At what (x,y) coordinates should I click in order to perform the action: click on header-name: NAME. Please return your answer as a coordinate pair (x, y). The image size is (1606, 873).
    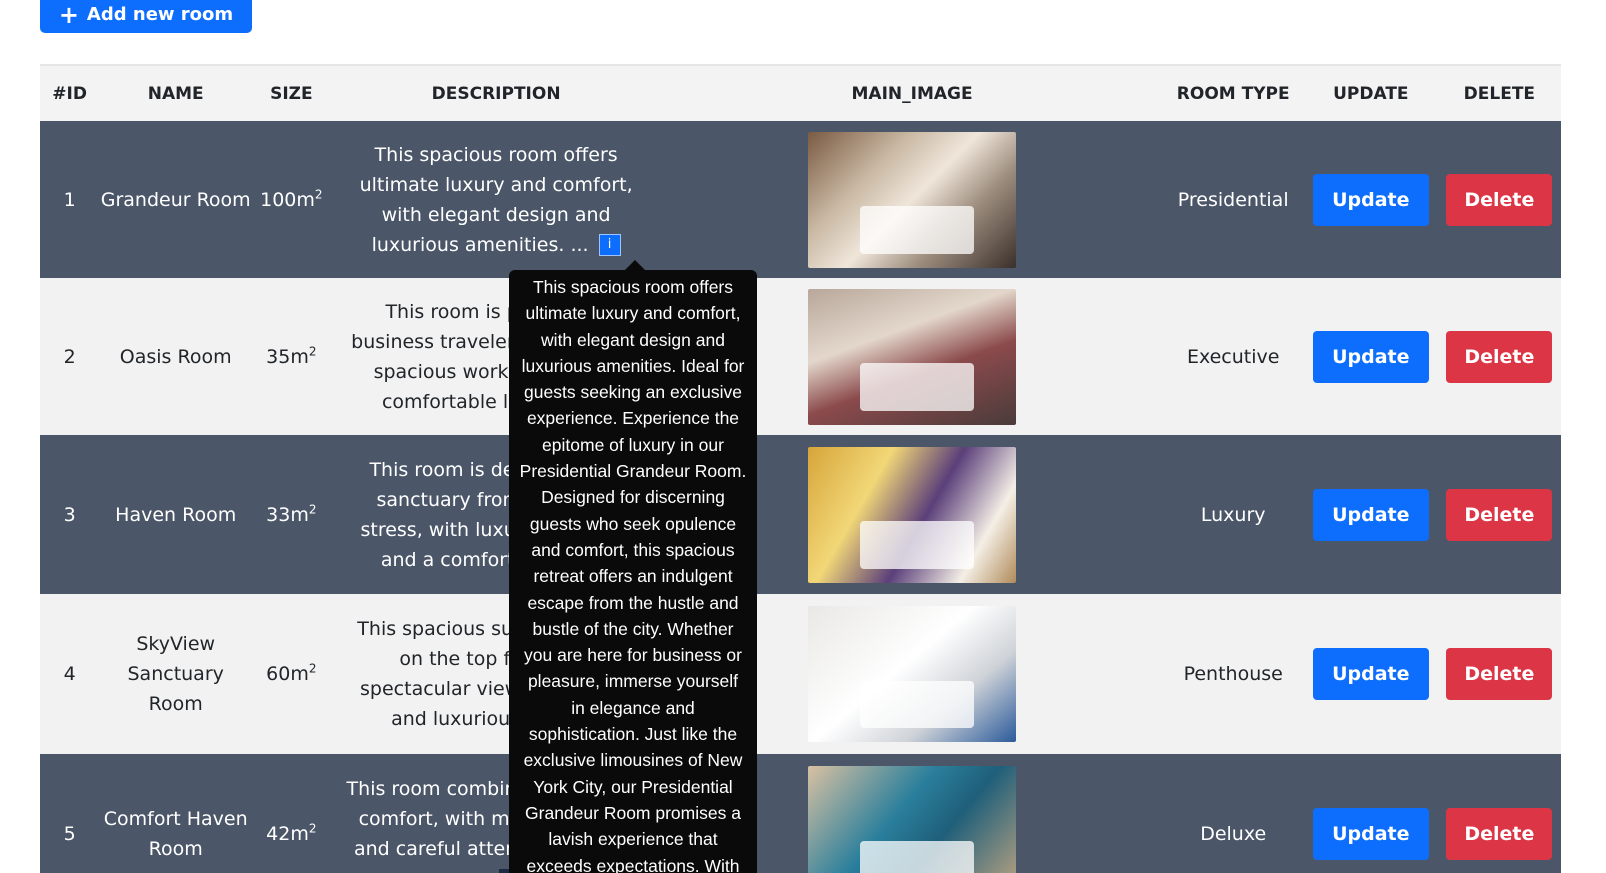
    Looking at the image, I should click on (175, 93).